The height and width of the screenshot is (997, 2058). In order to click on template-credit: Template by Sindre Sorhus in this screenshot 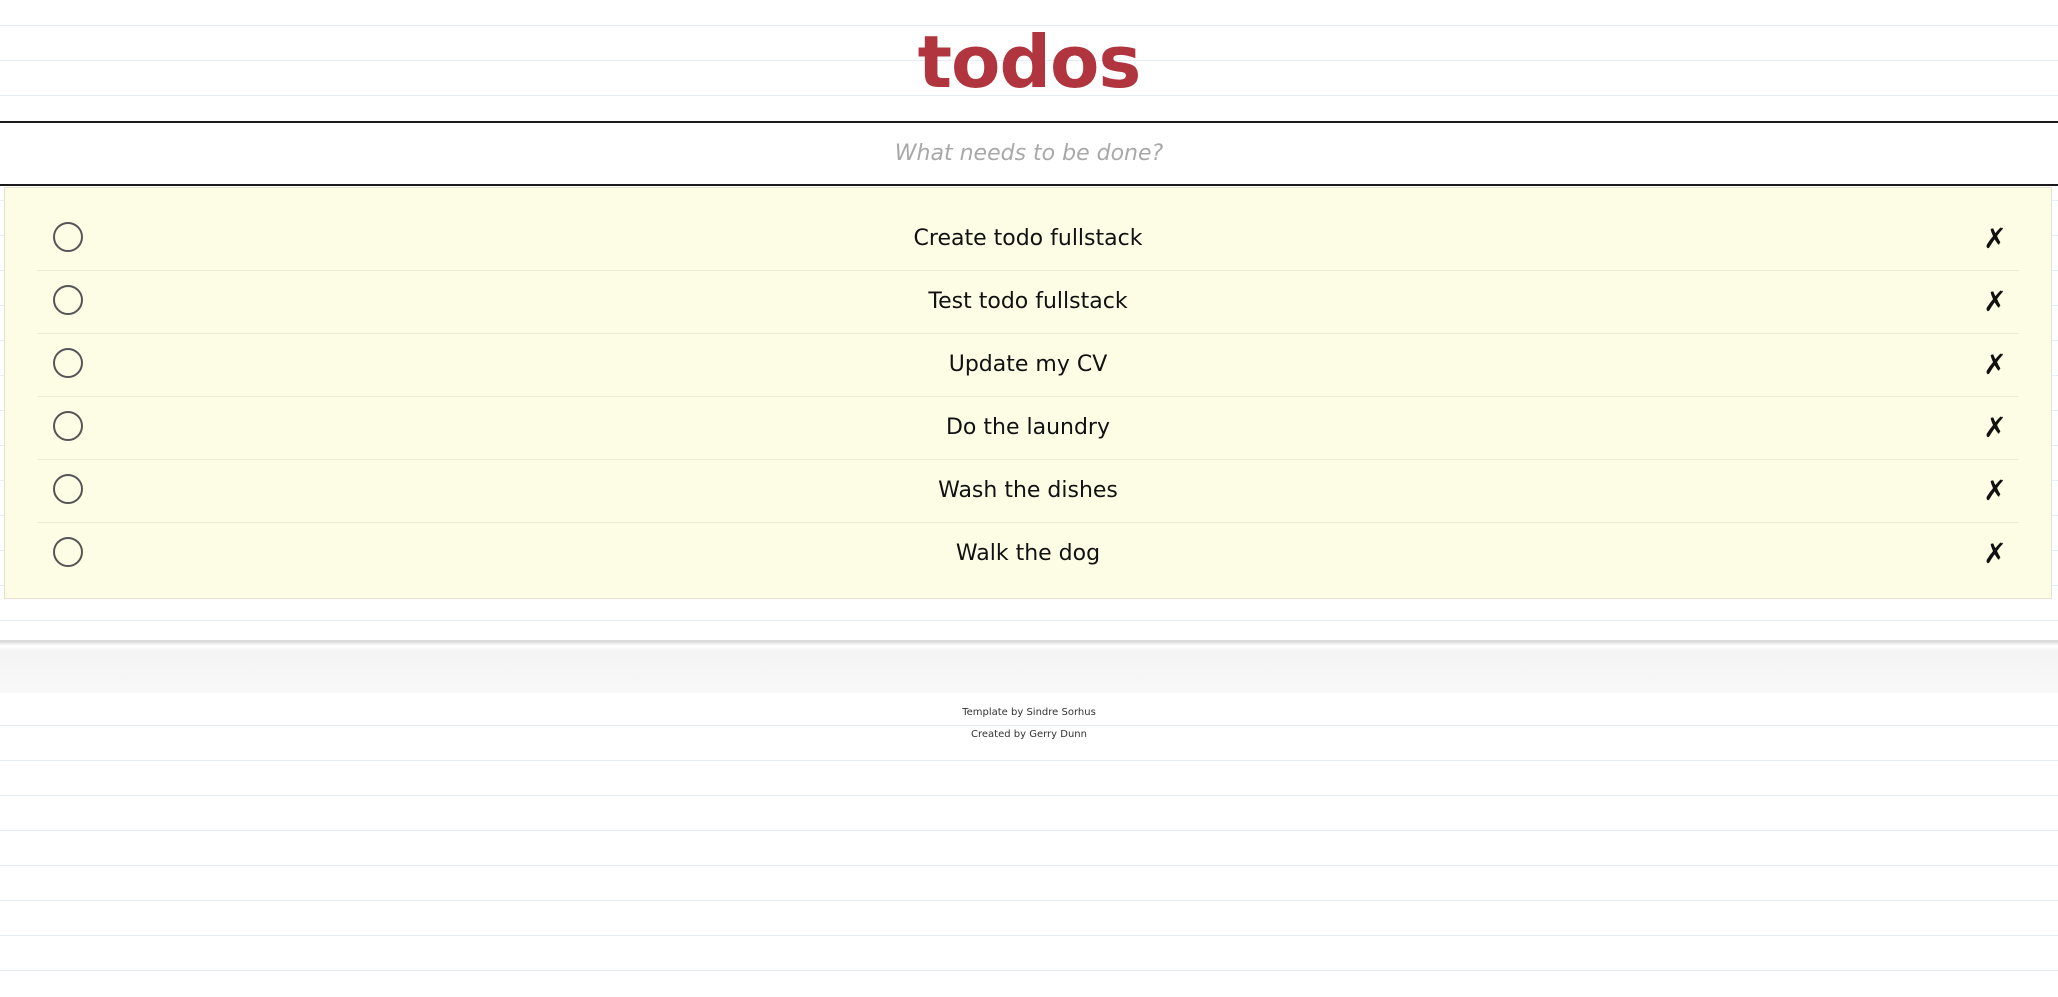, I will do `click(1029, 712)`.